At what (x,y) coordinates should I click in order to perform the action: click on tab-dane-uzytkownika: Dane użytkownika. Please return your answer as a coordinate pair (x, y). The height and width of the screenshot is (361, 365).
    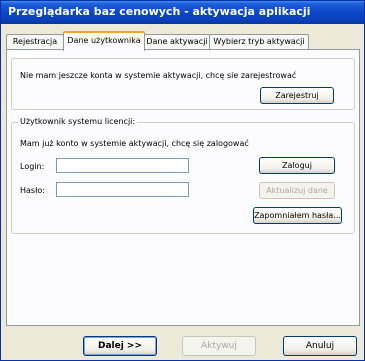
    Looking at the image, I should click on (104, 41).